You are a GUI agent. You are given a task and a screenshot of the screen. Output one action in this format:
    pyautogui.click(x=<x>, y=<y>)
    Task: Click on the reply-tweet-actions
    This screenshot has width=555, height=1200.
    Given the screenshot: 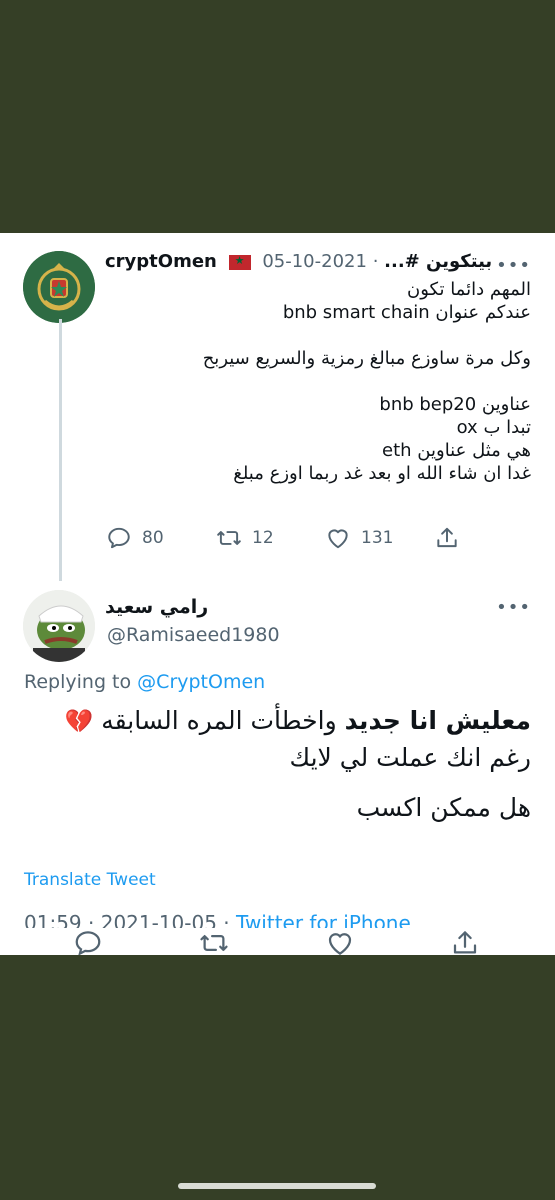 What is the action you would take?
    pyautogui.click(x=277, y=972)
    